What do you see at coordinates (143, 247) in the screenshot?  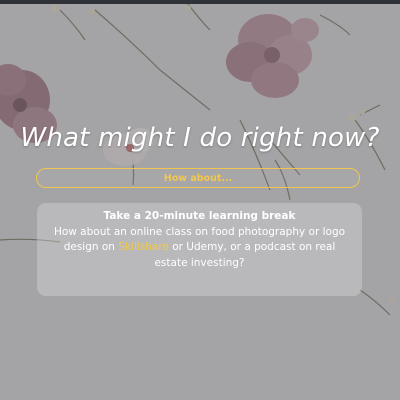 I see `skillshare-link: Skillshare` at bounding box center [143, 247].